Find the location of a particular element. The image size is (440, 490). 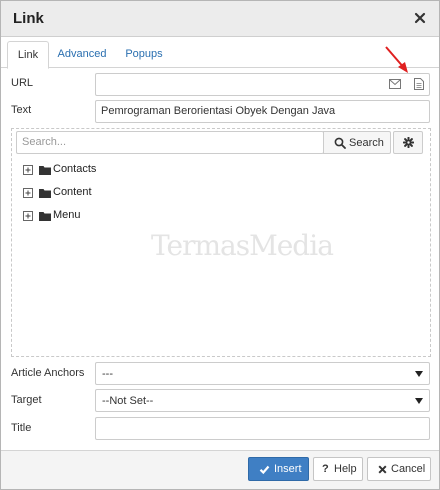

tab-advanced: Advanced is located at coordinates (82, 55).